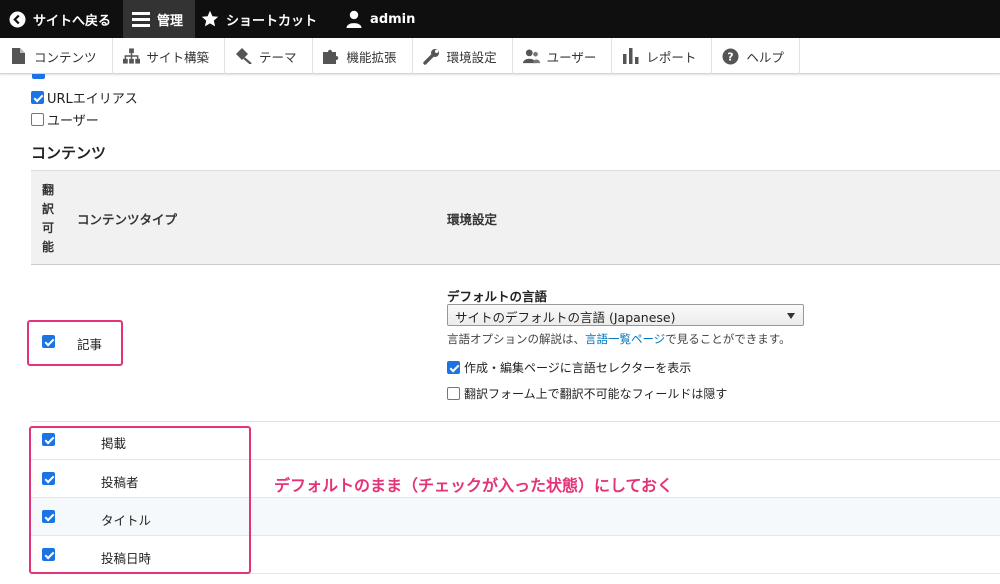 The image size is (1000, 584). Describe the element at coordinates (497, 296) in the screenshot. I see `default-language-label: デフォルトの言語` at that location.